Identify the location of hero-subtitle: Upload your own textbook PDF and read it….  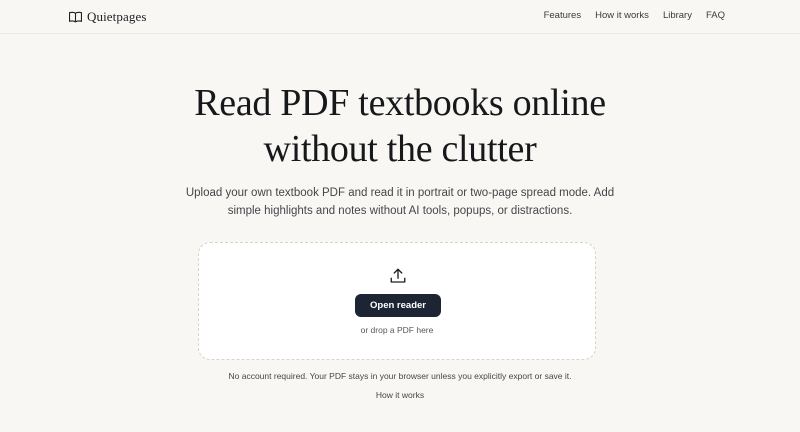
(400, 202).